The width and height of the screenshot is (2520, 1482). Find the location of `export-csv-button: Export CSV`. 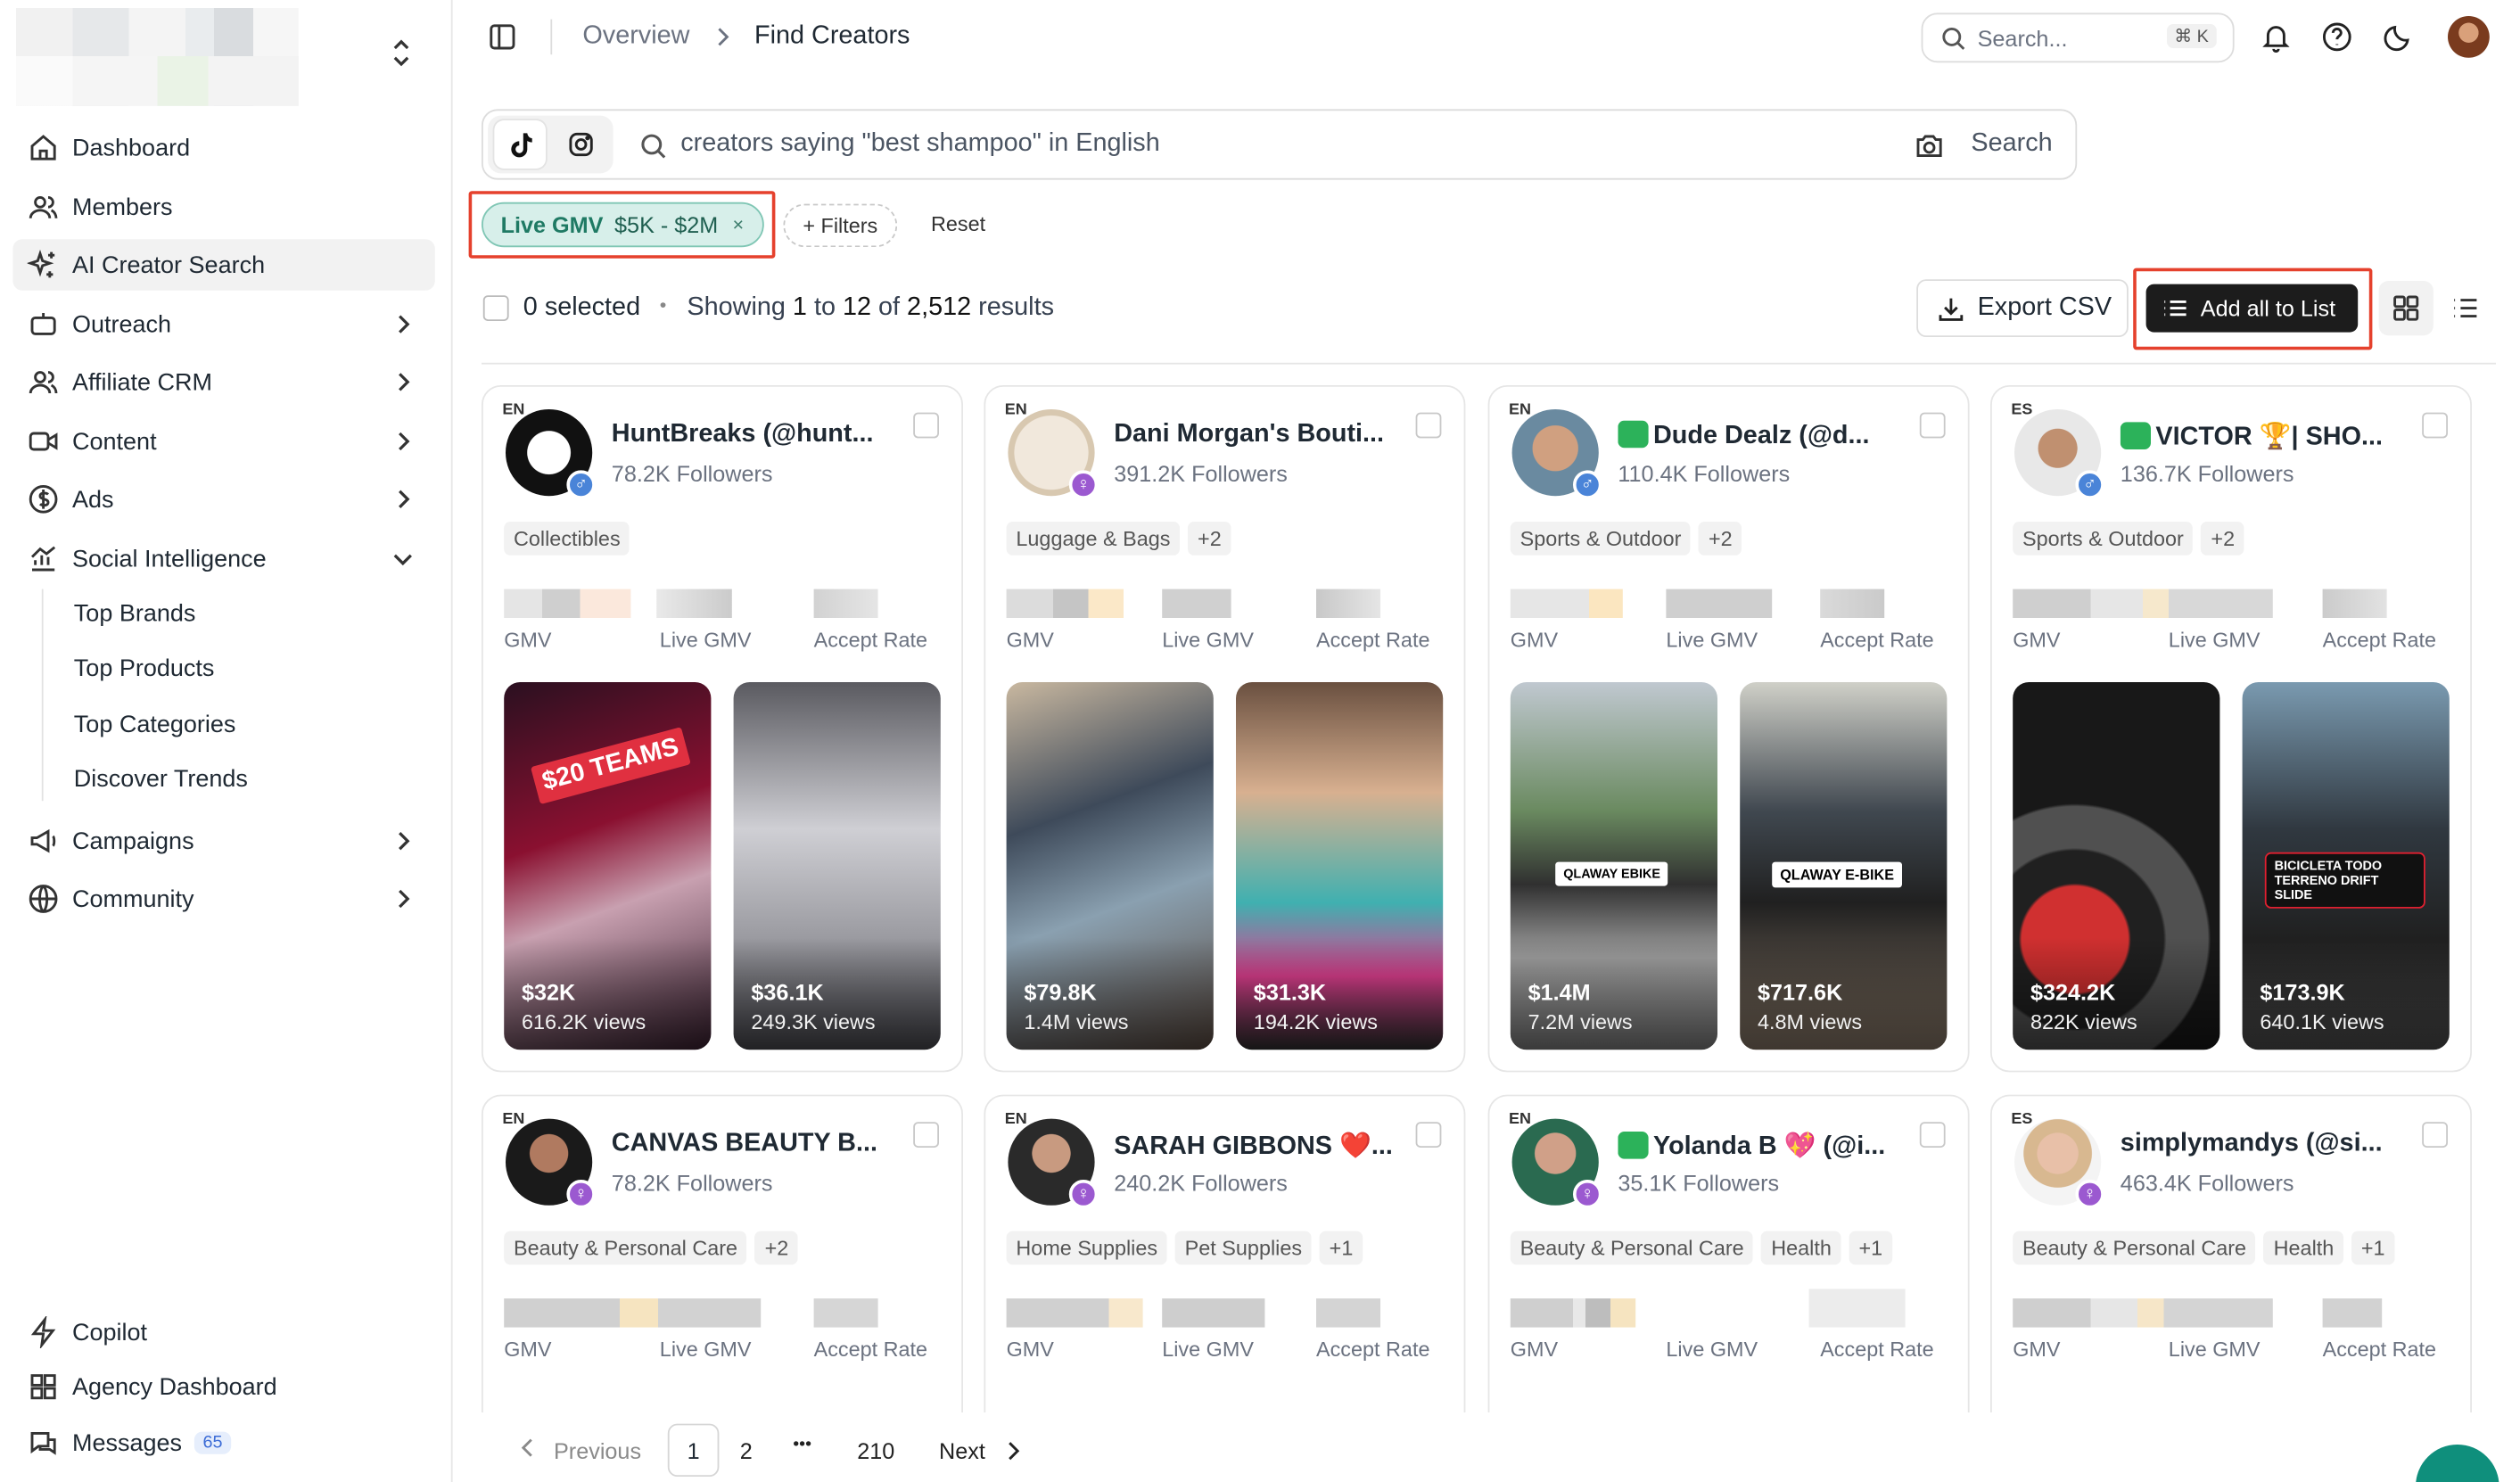

export-csv-button: Export CSV is located at coordinates (2022, 308).